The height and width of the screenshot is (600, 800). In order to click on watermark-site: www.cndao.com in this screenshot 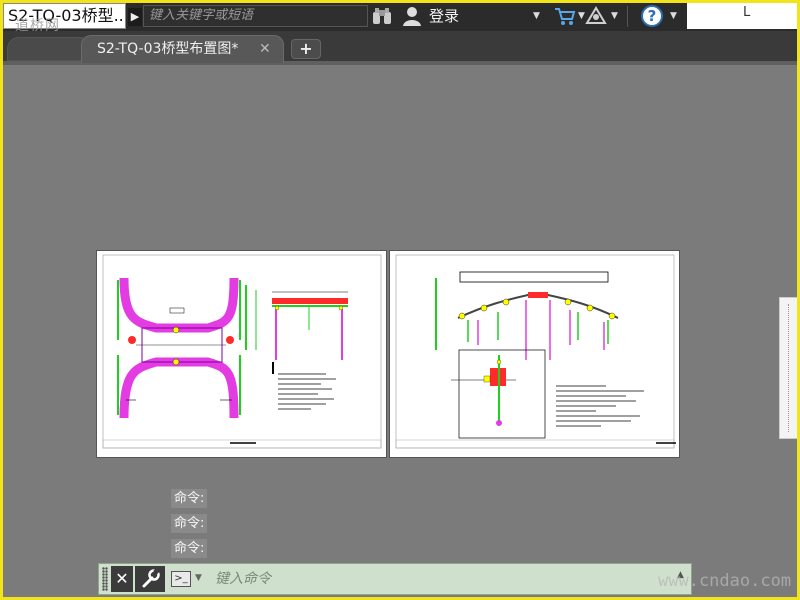, I will do `click(725, 581)`.